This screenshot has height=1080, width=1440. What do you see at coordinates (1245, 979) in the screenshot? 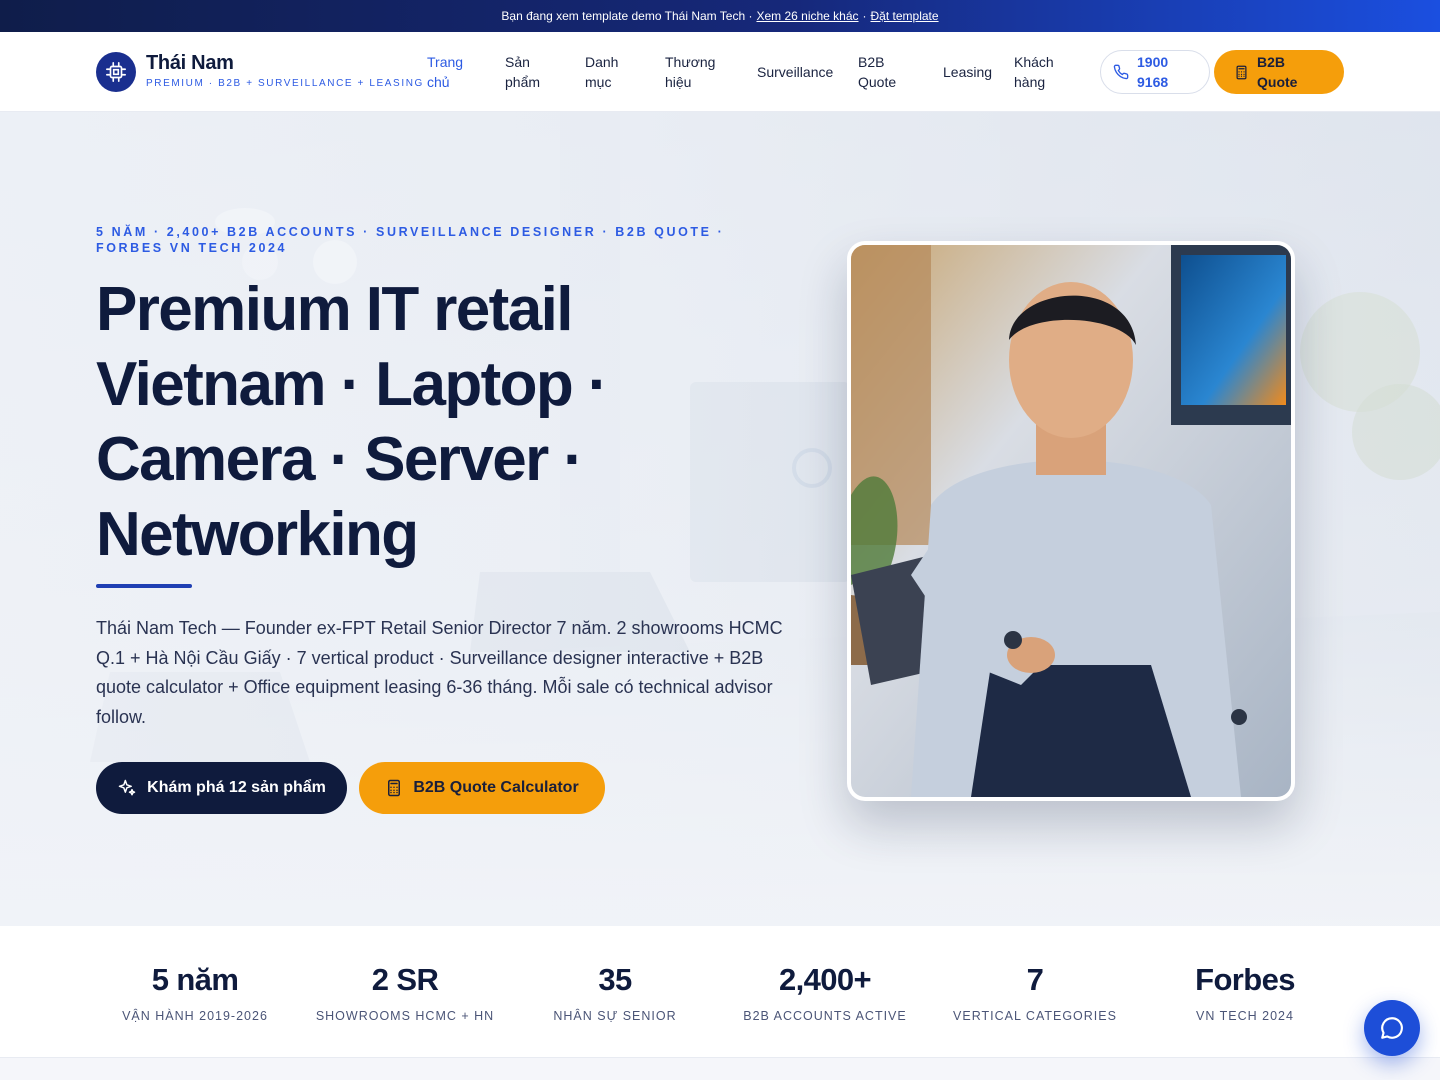
I see `stat-value: Forbes` at bounding box center [1245, 979].